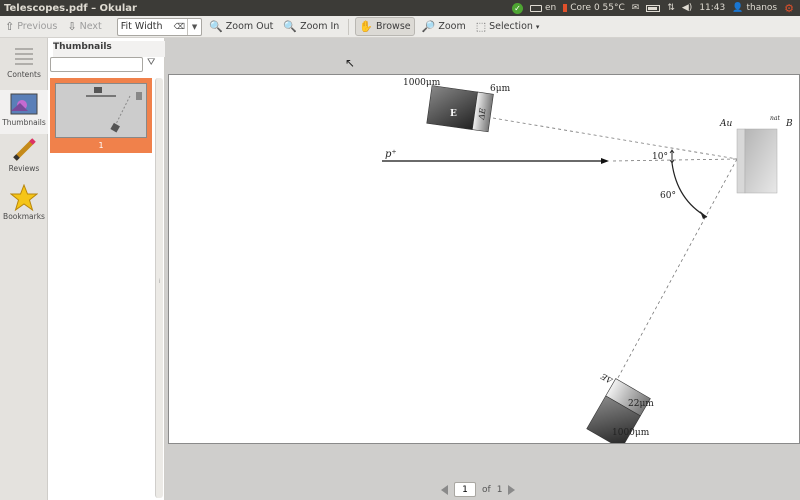 The width and height of the screenshot is (800, 500). What do you see at coordinates (712, 8) in the screenshot?
I see `clock: 11:43` at bounding box center [712, 8].